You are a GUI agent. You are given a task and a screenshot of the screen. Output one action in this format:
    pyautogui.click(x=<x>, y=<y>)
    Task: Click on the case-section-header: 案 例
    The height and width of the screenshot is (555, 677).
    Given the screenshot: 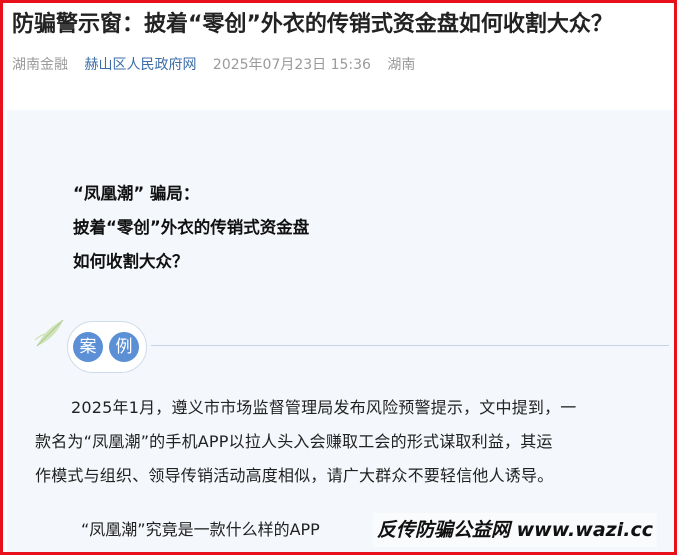 What is the action you would take?
    pyautogui.click(x=353, y=346)
    